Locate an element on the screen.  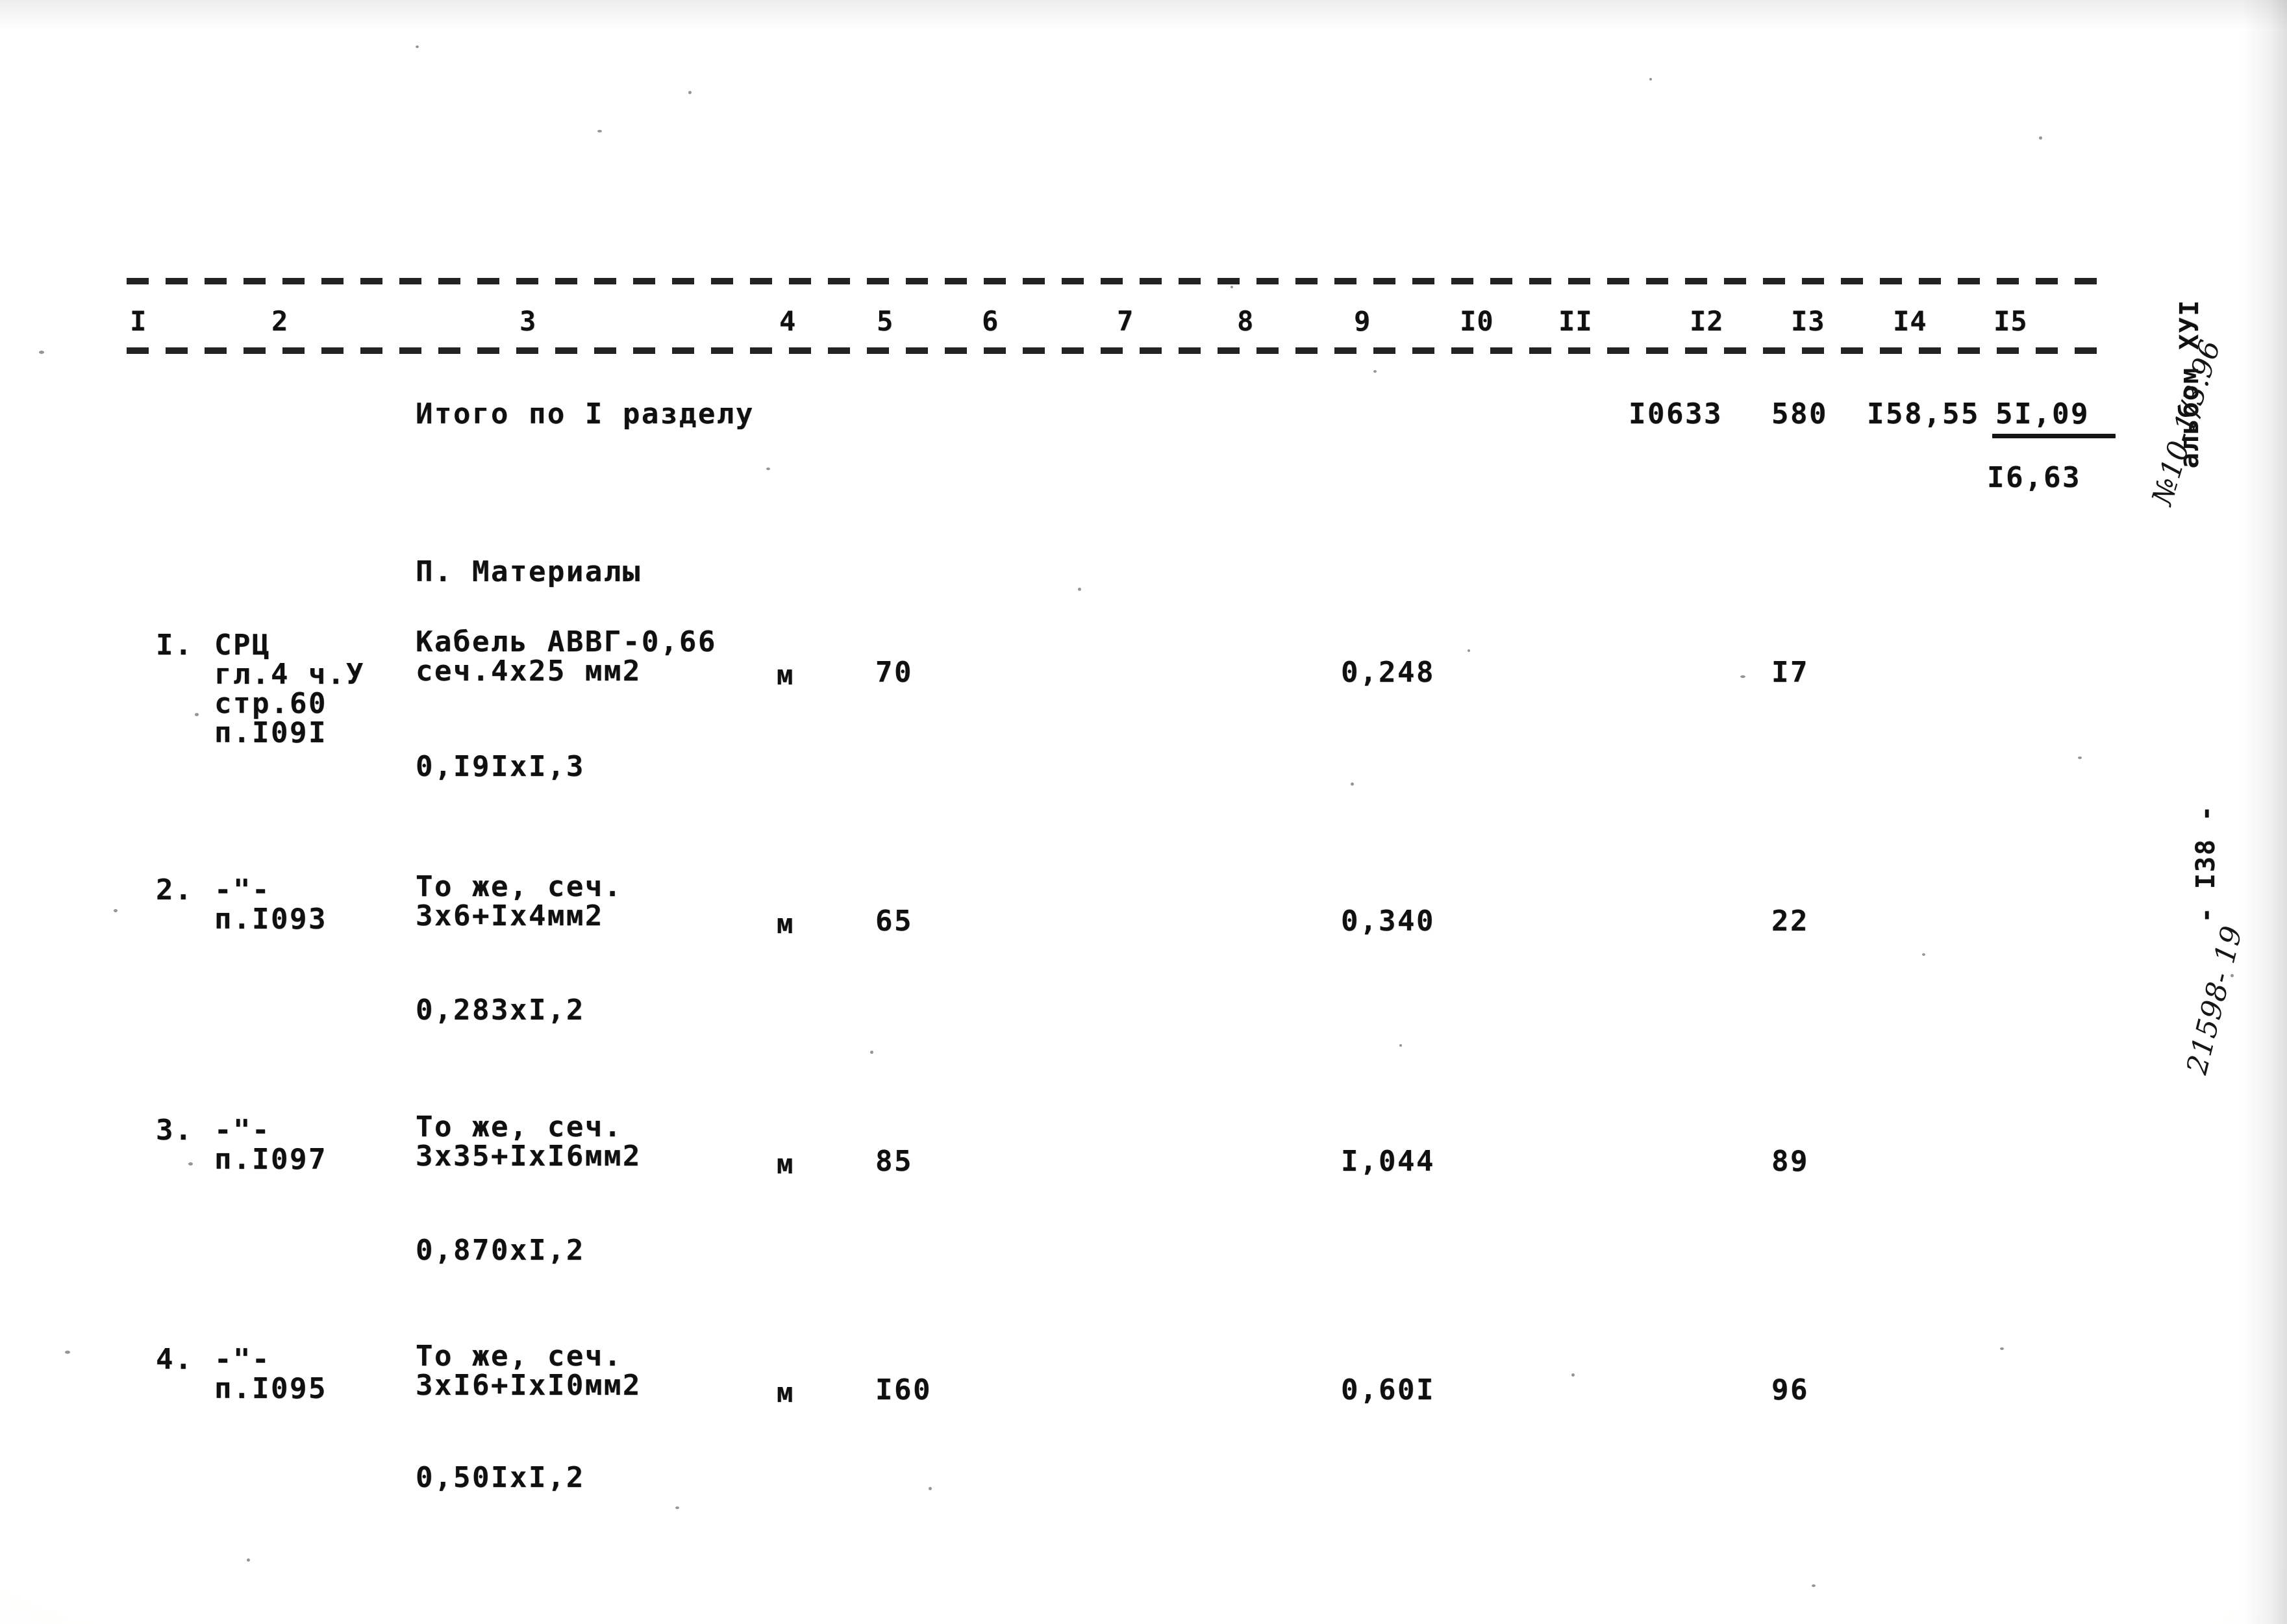
album-handwritten-note: №10-1/3.96 is located at coordinates (2183, 434).